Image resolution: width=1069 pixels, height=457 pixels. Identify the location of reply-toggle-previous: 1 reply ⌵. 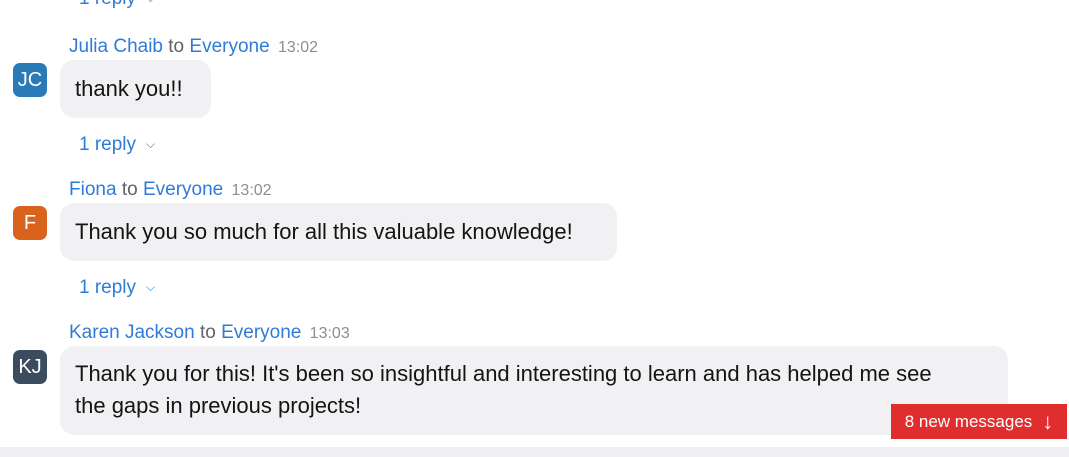
(117, 5).